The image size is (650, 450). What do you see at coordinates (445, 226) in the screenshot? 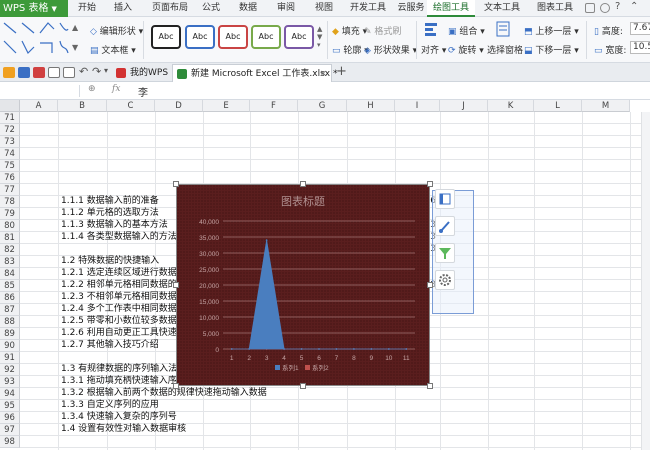
I see `chart-style-brush-icon` at bounding box center [445, 226].